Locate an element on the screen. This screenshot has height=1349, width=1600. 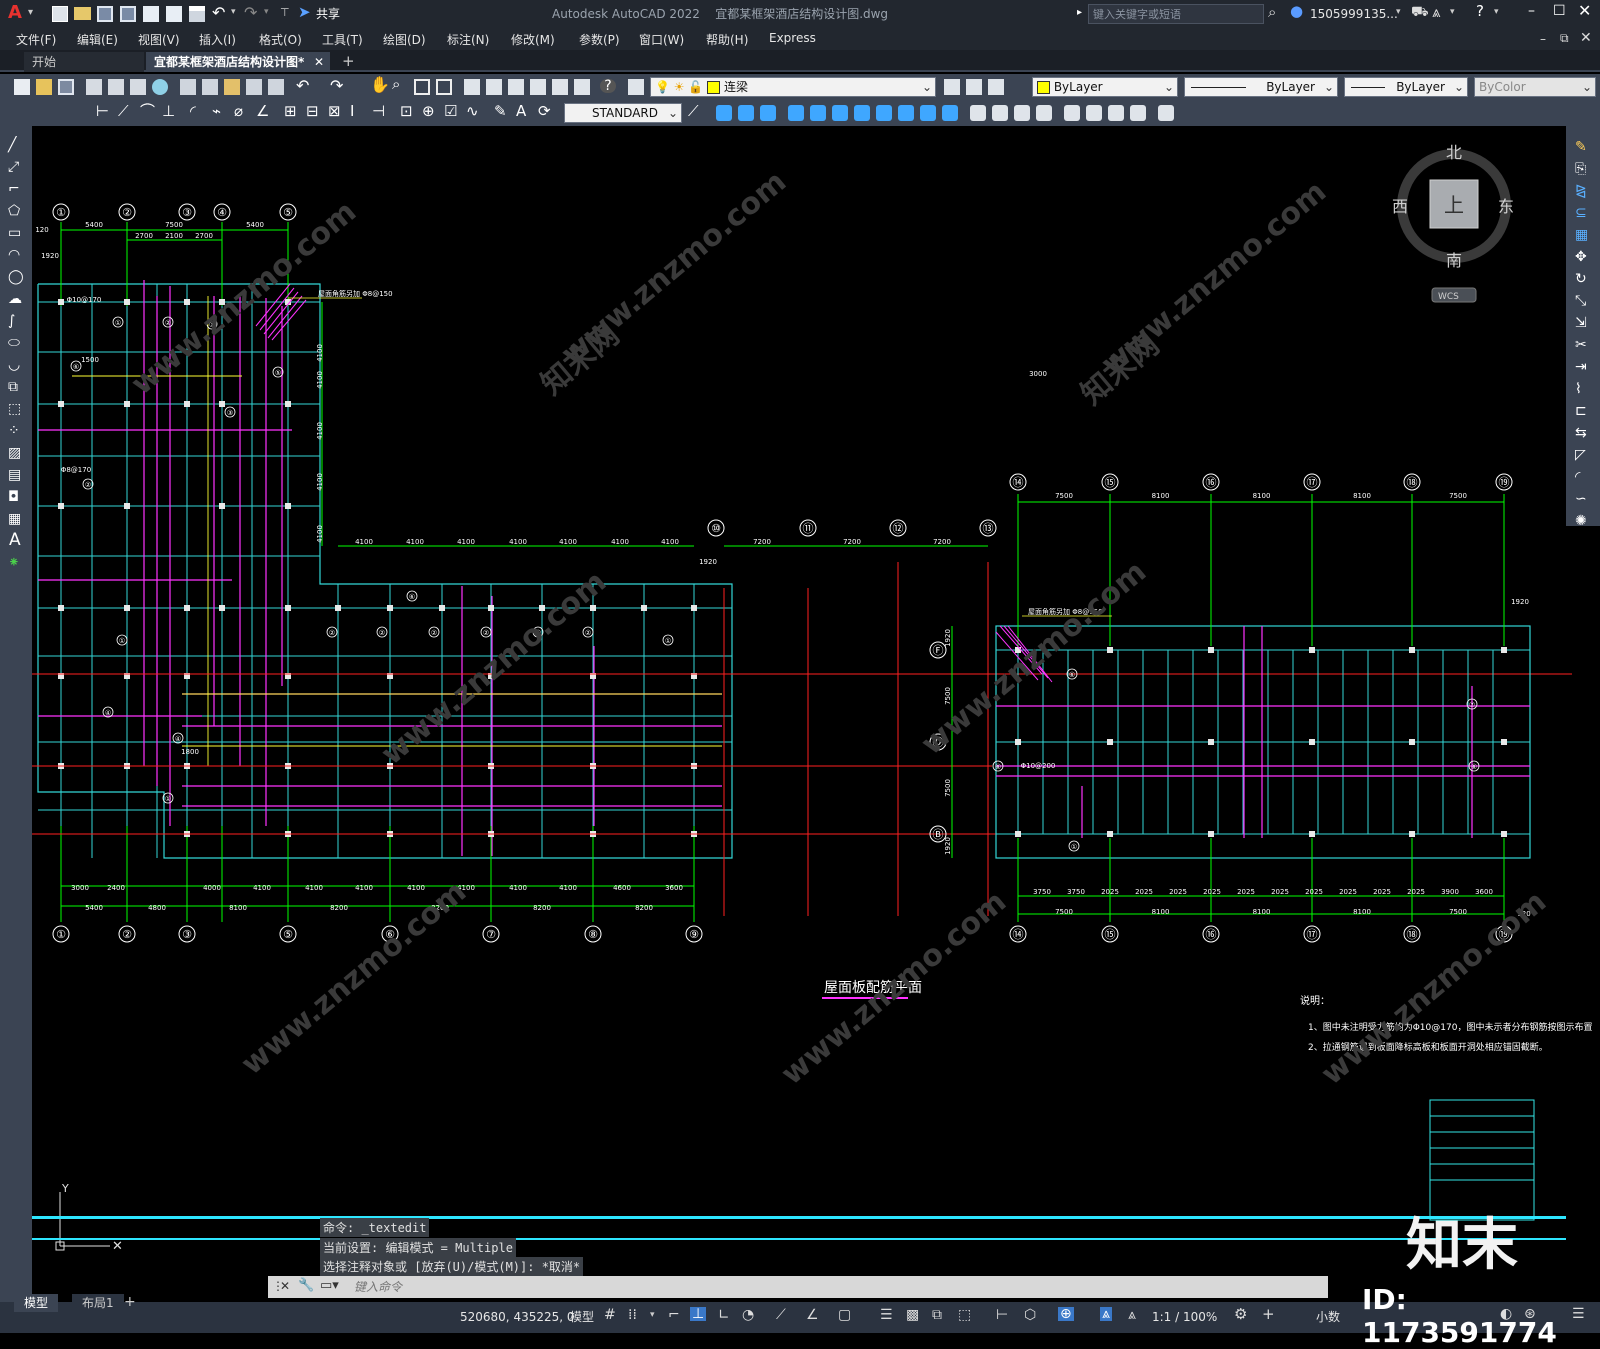
command-input: 键入命令 is located at coordinates (378, 1287).